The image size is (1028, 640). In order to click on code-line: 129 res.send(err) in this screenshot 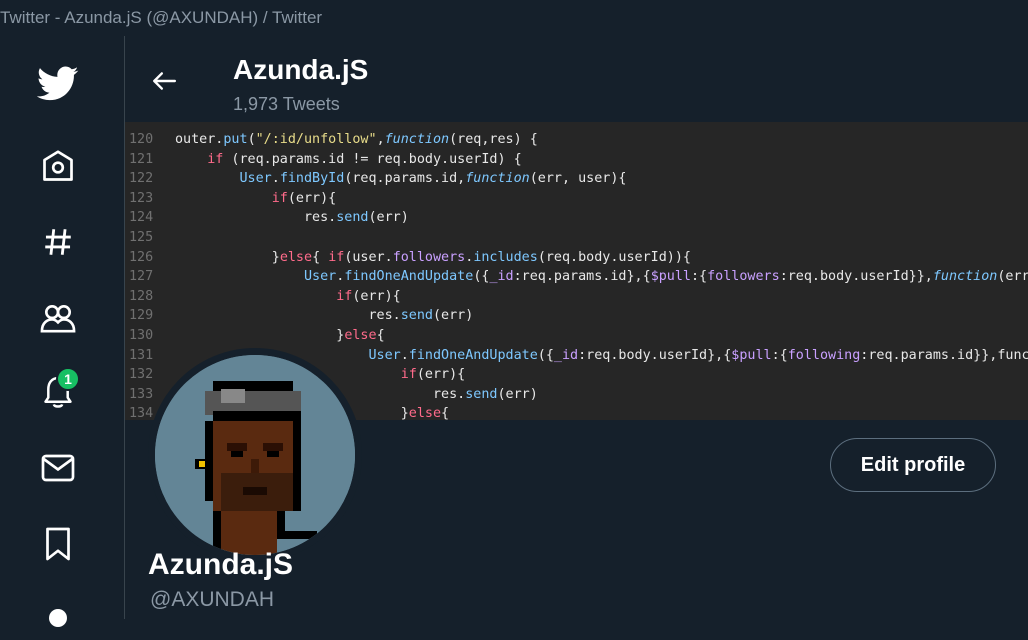, I will do `click(576, 316)`.